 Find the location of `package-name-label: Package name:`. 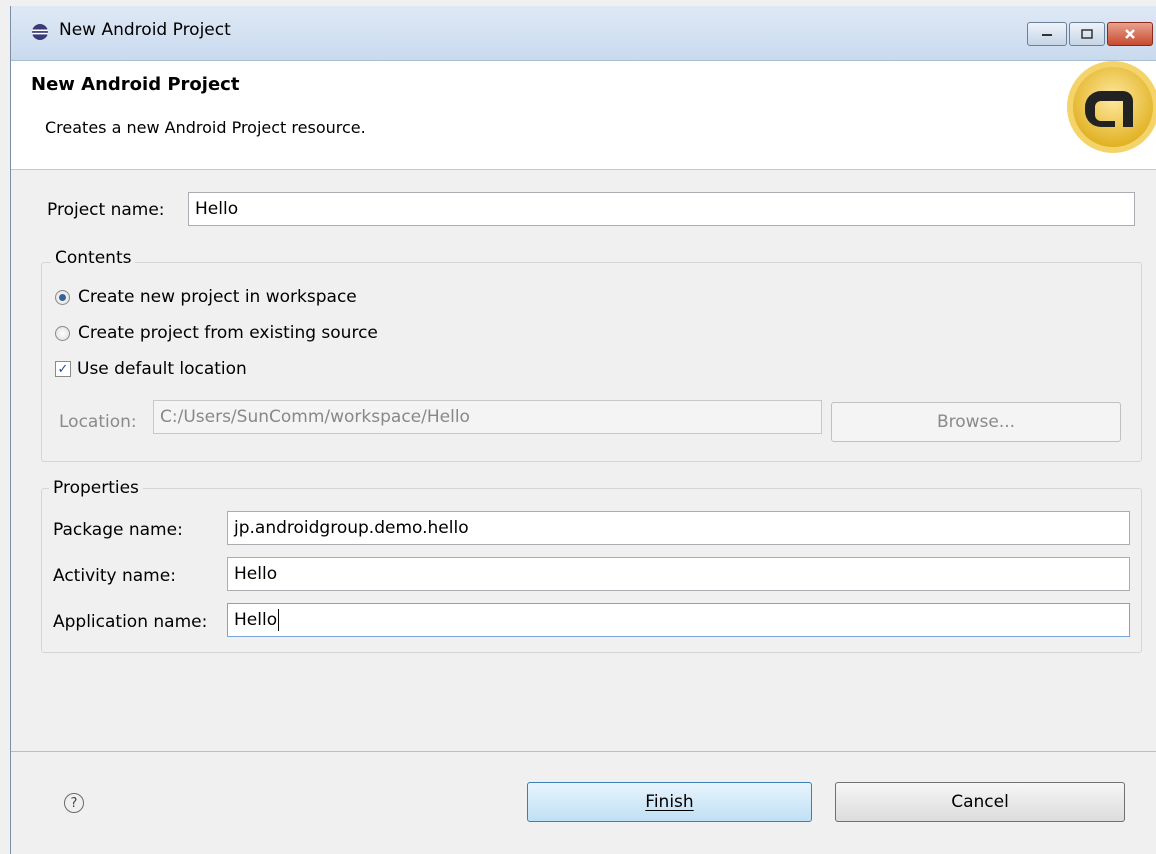

package-name-label: Package name: is located at coordinates (118, 530).